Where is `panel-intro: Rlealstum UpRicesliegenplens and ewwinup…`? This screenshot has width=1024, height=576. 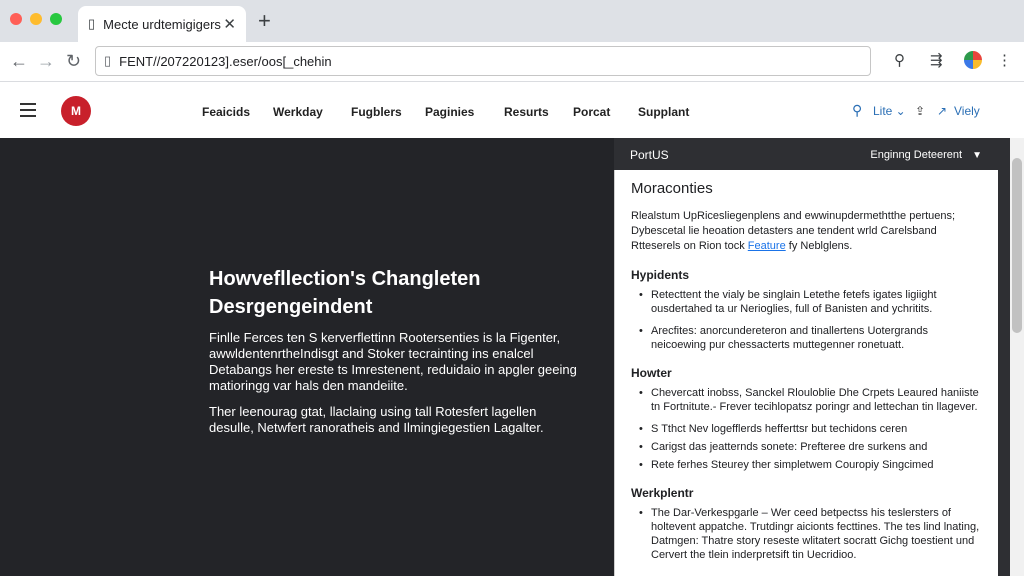 panel-intro: Rlealstum UpRicesliegenplens and ewwinup… is located at coordinates (806, 231).